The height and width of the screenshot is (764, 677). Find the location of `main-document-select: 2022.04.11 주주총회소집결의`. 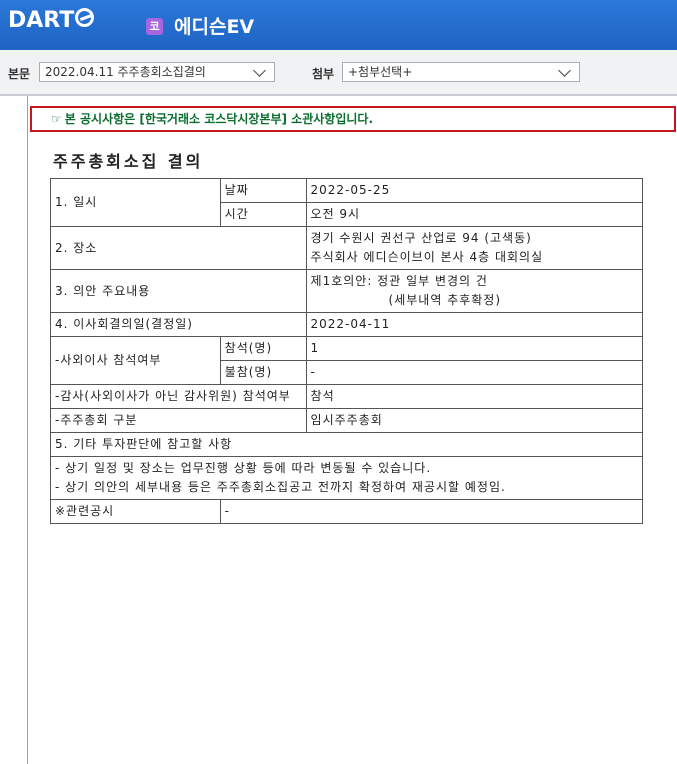

main-document-select: 2022.04.11 주주총회소집결의 is located at coordinates (157, 72).